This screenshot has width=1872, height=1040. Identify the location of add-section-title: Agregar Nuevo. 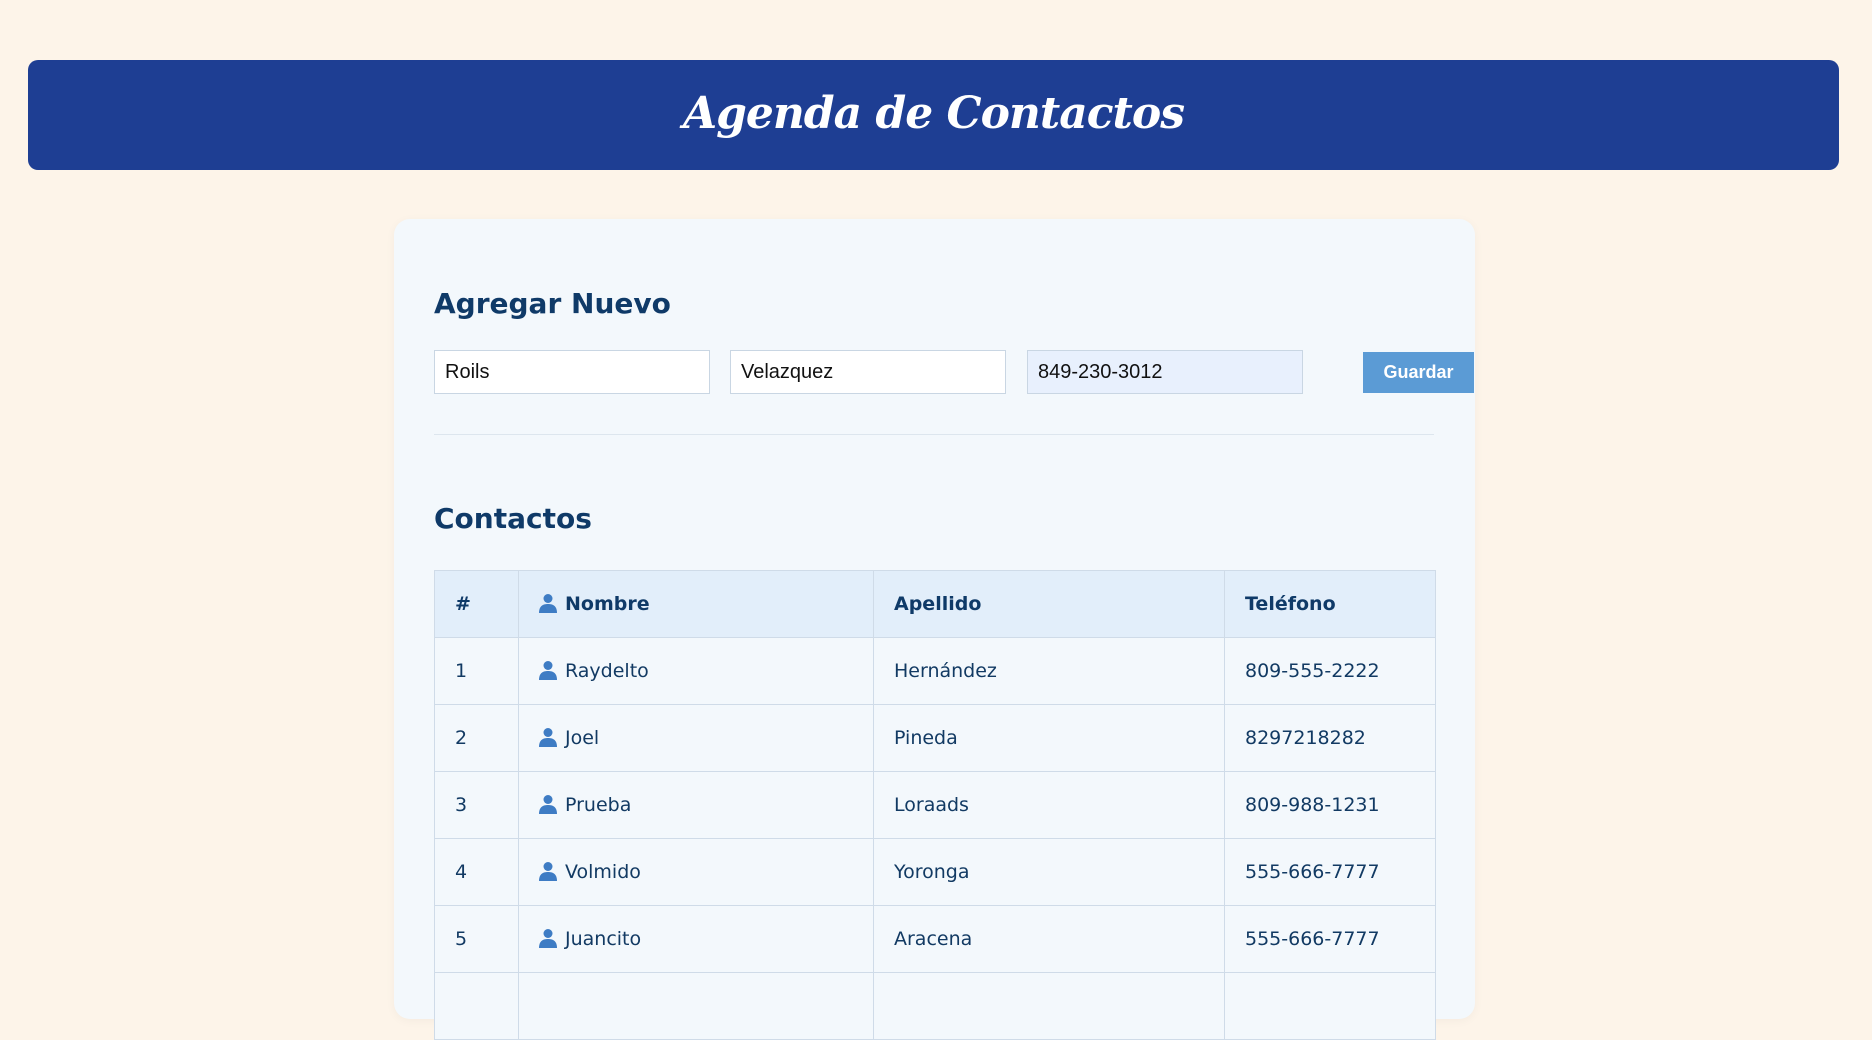
(552, 303).